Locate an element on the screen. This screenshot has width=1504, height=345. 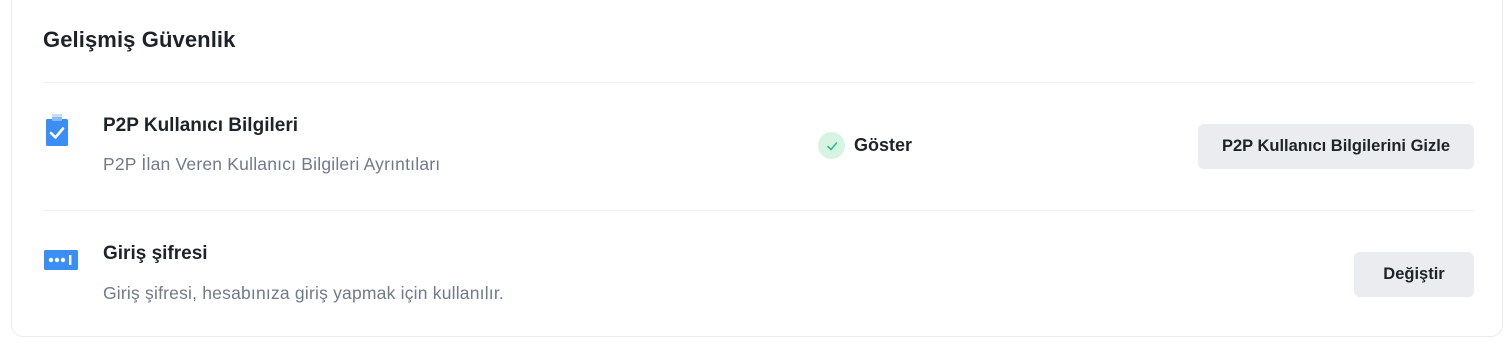
p2p-status: Göster is located at coordinates (865, 145).